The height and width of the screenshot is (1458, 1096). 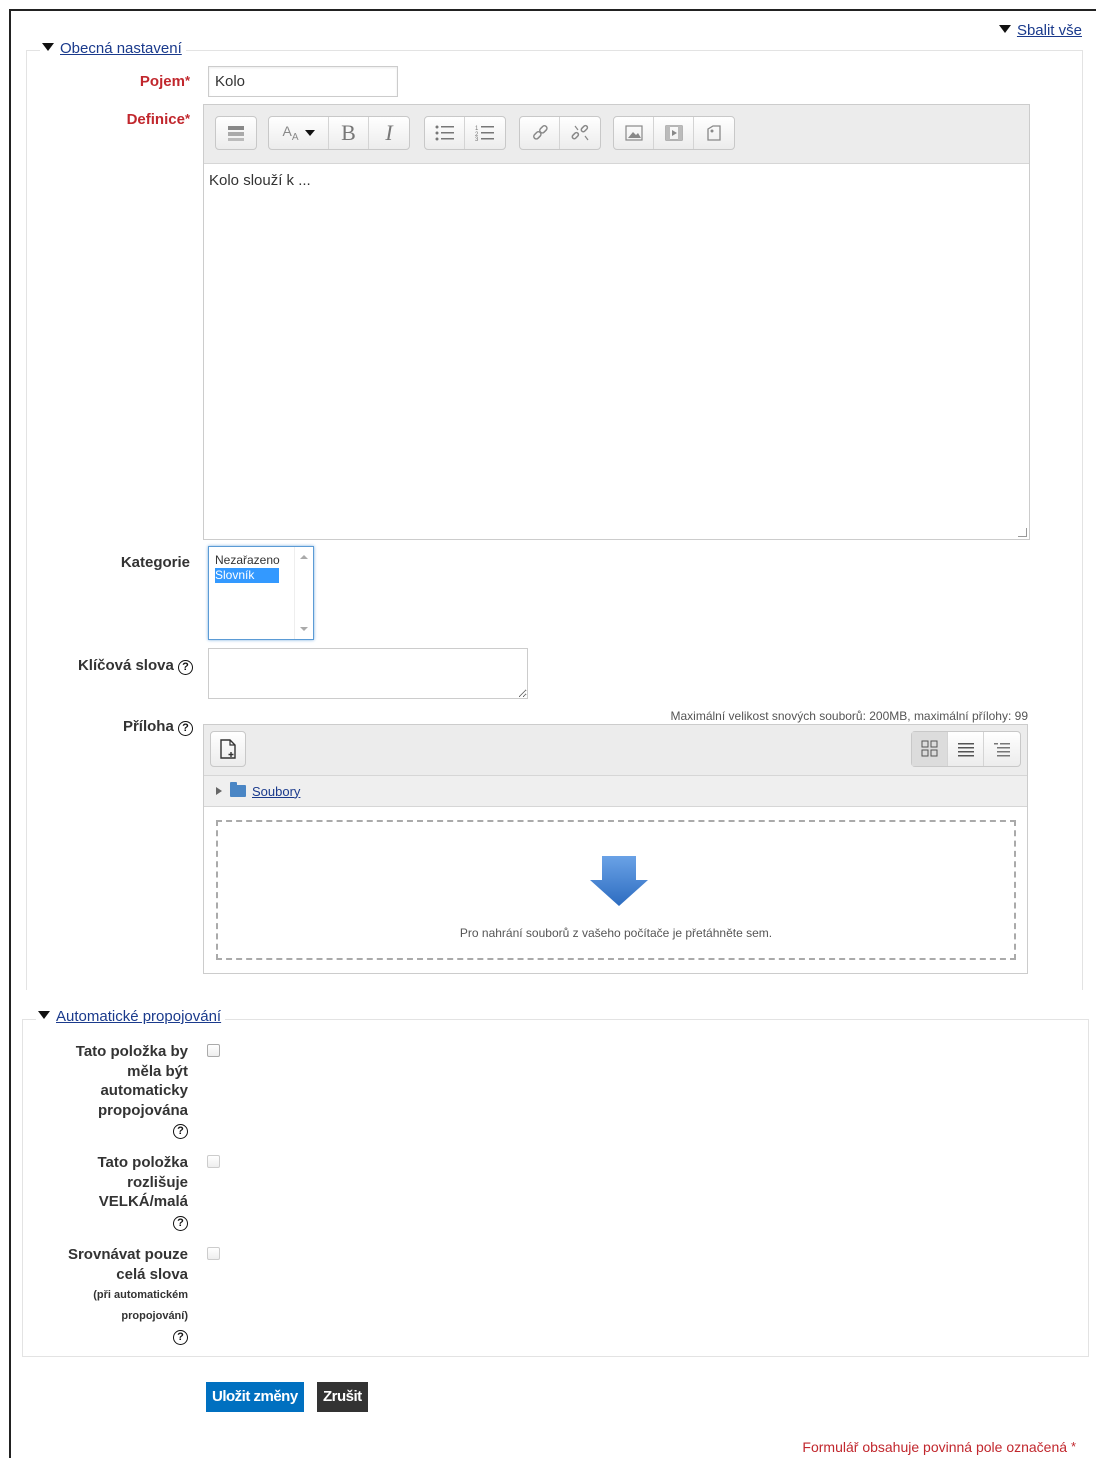 I want to click on whole-words-checkbox, so click(x=213, y=1253).